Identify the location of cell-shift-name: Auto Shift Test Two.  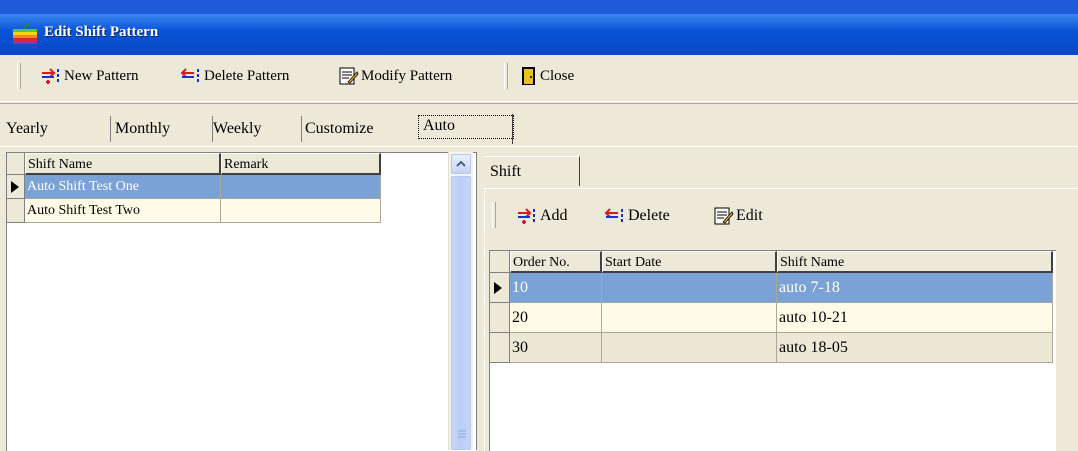
(123, 211).